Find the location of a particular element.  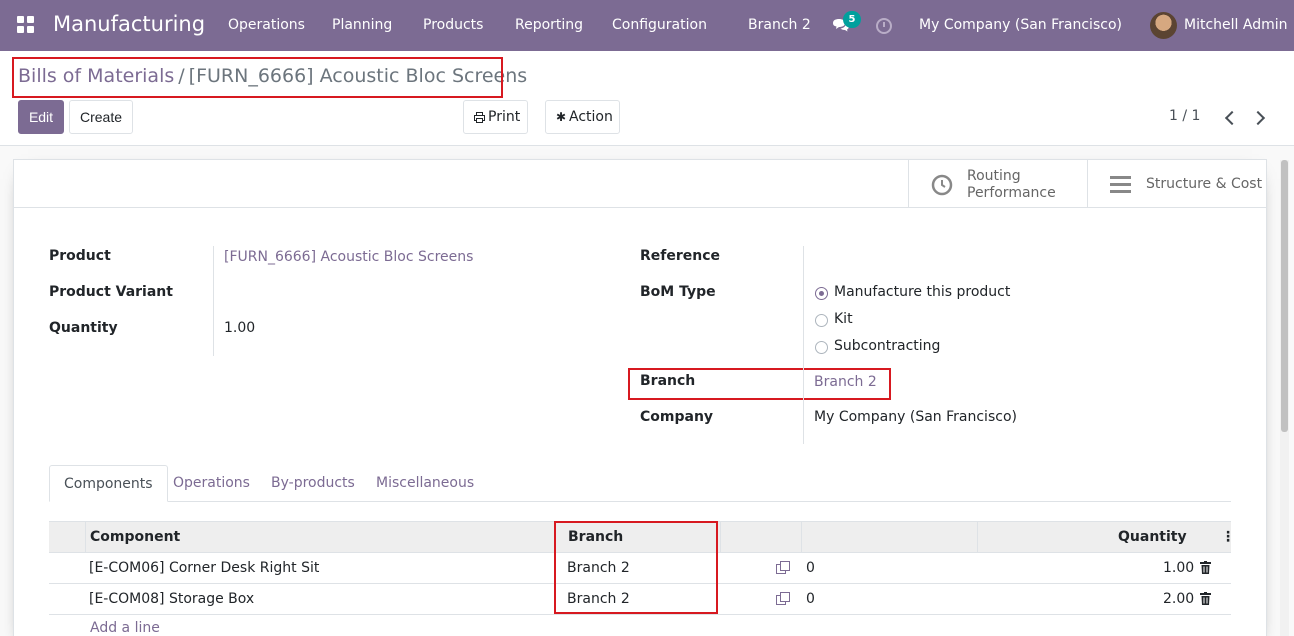

quantity-cell: 2.00 is located at coordinates (1178, 599).